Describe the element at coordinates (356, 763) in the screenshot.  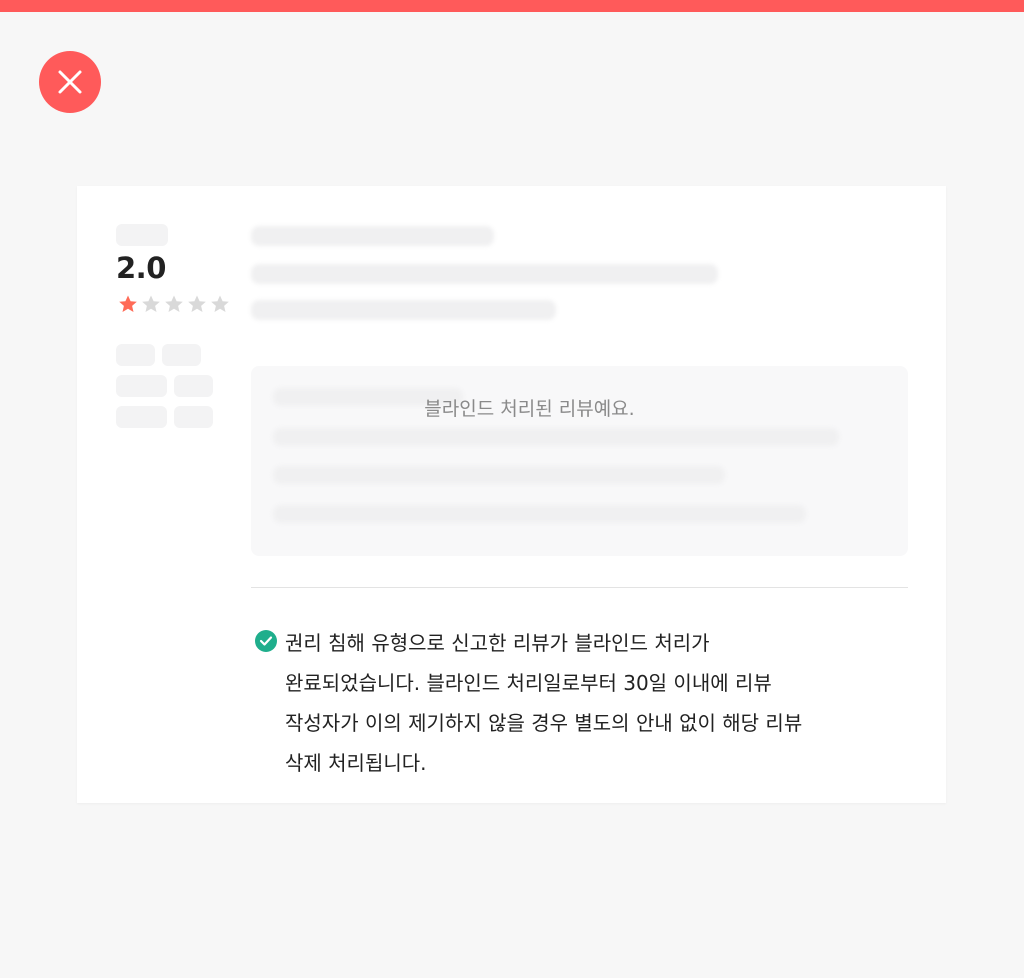
I see `notice-line: 삭제 처리됩니다.` at that location.